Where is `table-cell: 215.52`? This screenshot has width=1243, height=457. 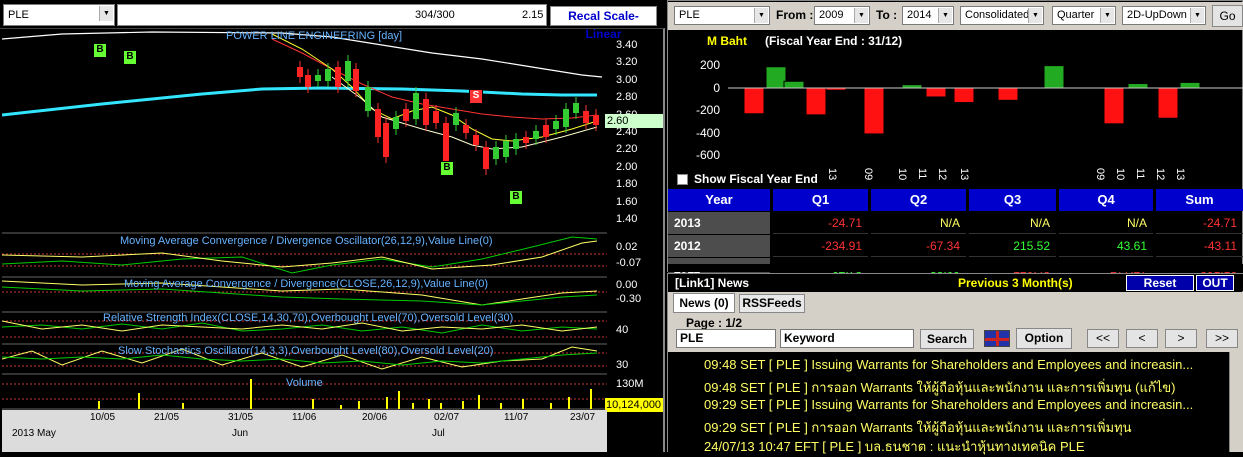
table-cell: 215.52 is located at coordinates (1012, 246).